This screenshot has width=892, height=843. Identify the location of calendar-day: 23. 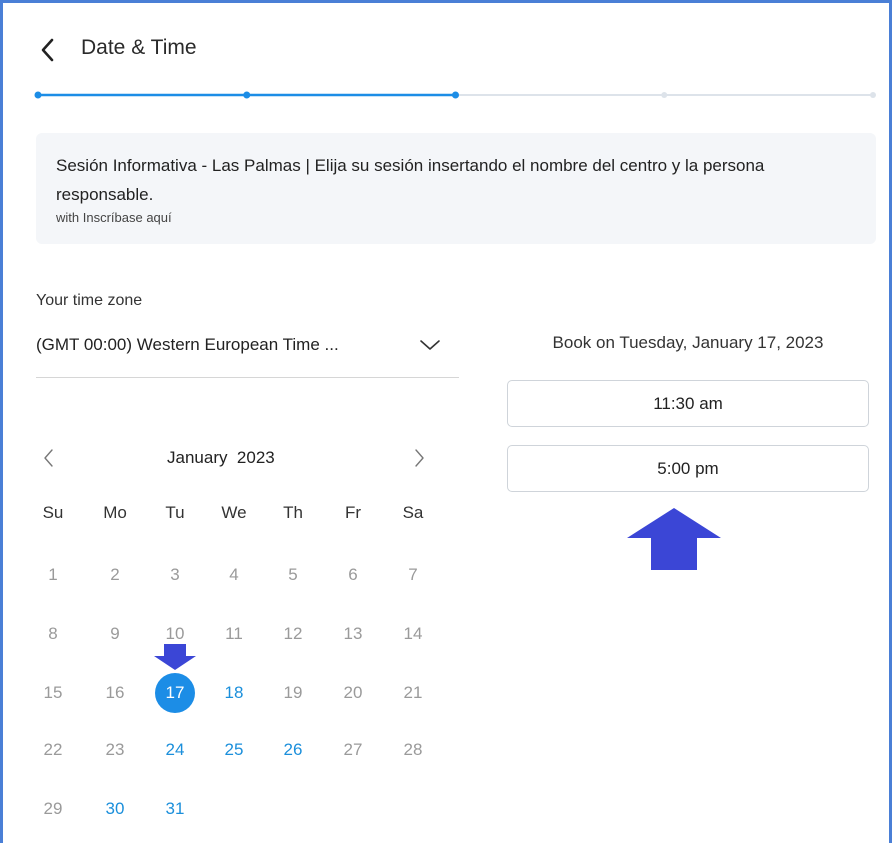
(115, 749).